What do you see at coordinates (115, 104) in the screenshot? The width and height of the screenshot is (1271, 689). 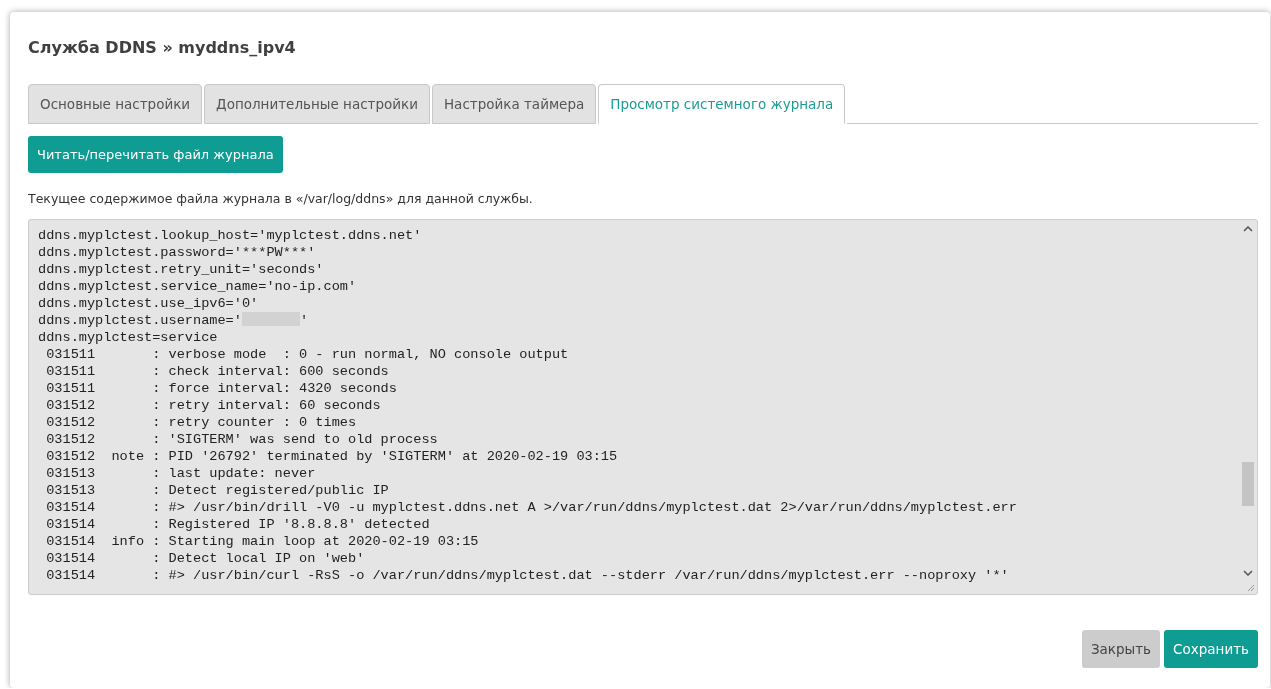 I see `tab: Основные настройки` at bounding box center [115, 104].